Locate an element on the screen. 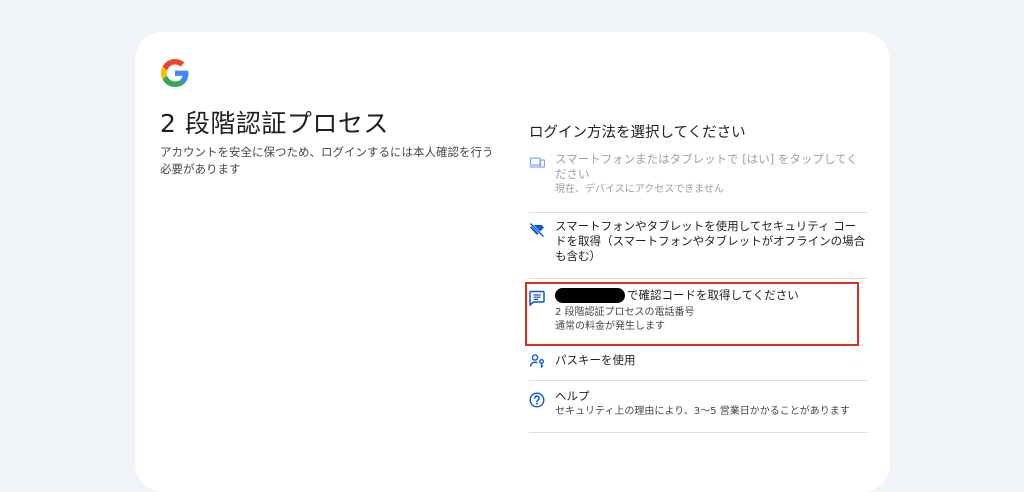  google-logo-icon is located at coordinates (175, 73).